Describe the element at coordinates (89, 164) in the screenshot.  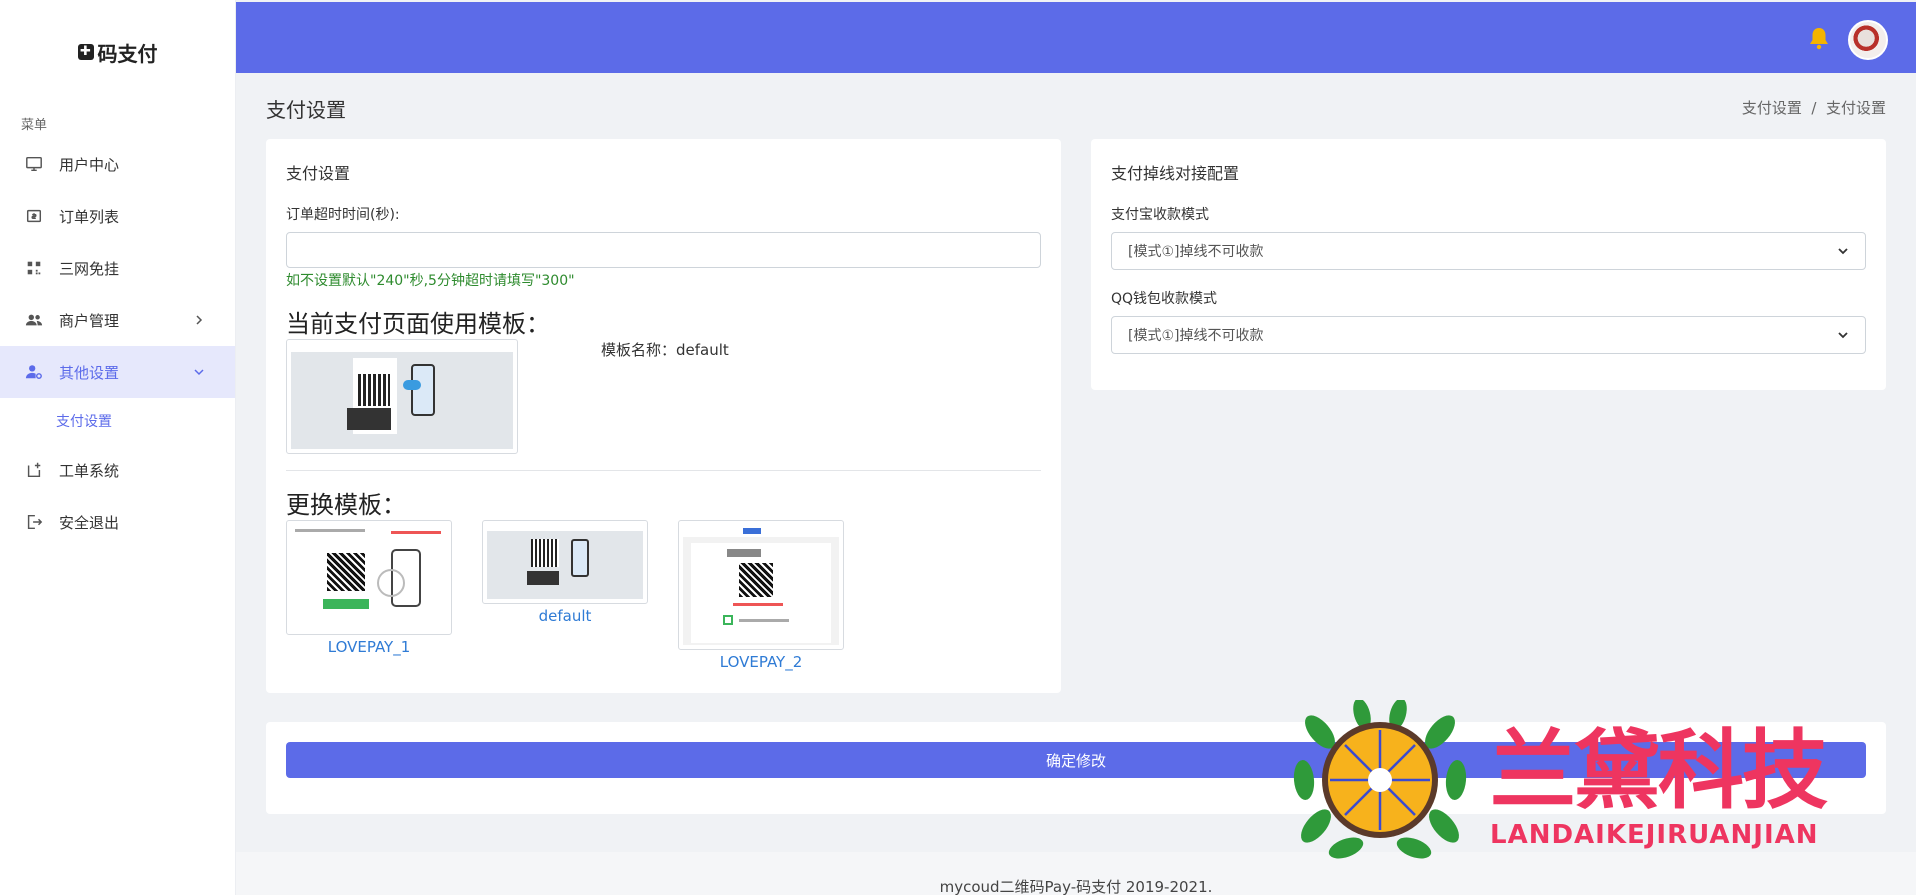
I see `sidebar-item-label: 用户中心` at that location.